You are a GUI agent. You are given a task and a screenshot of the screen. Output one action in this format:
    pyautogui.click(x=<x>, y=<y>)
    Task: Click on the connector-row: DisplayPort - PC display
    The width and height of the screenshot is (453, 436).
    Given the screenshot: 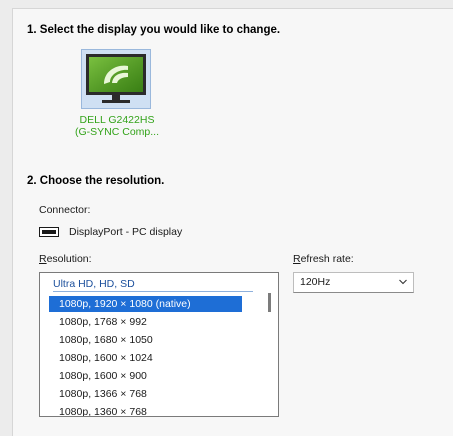 What is the action you would take?
    pyautogui.click(x=110, y=232)
    